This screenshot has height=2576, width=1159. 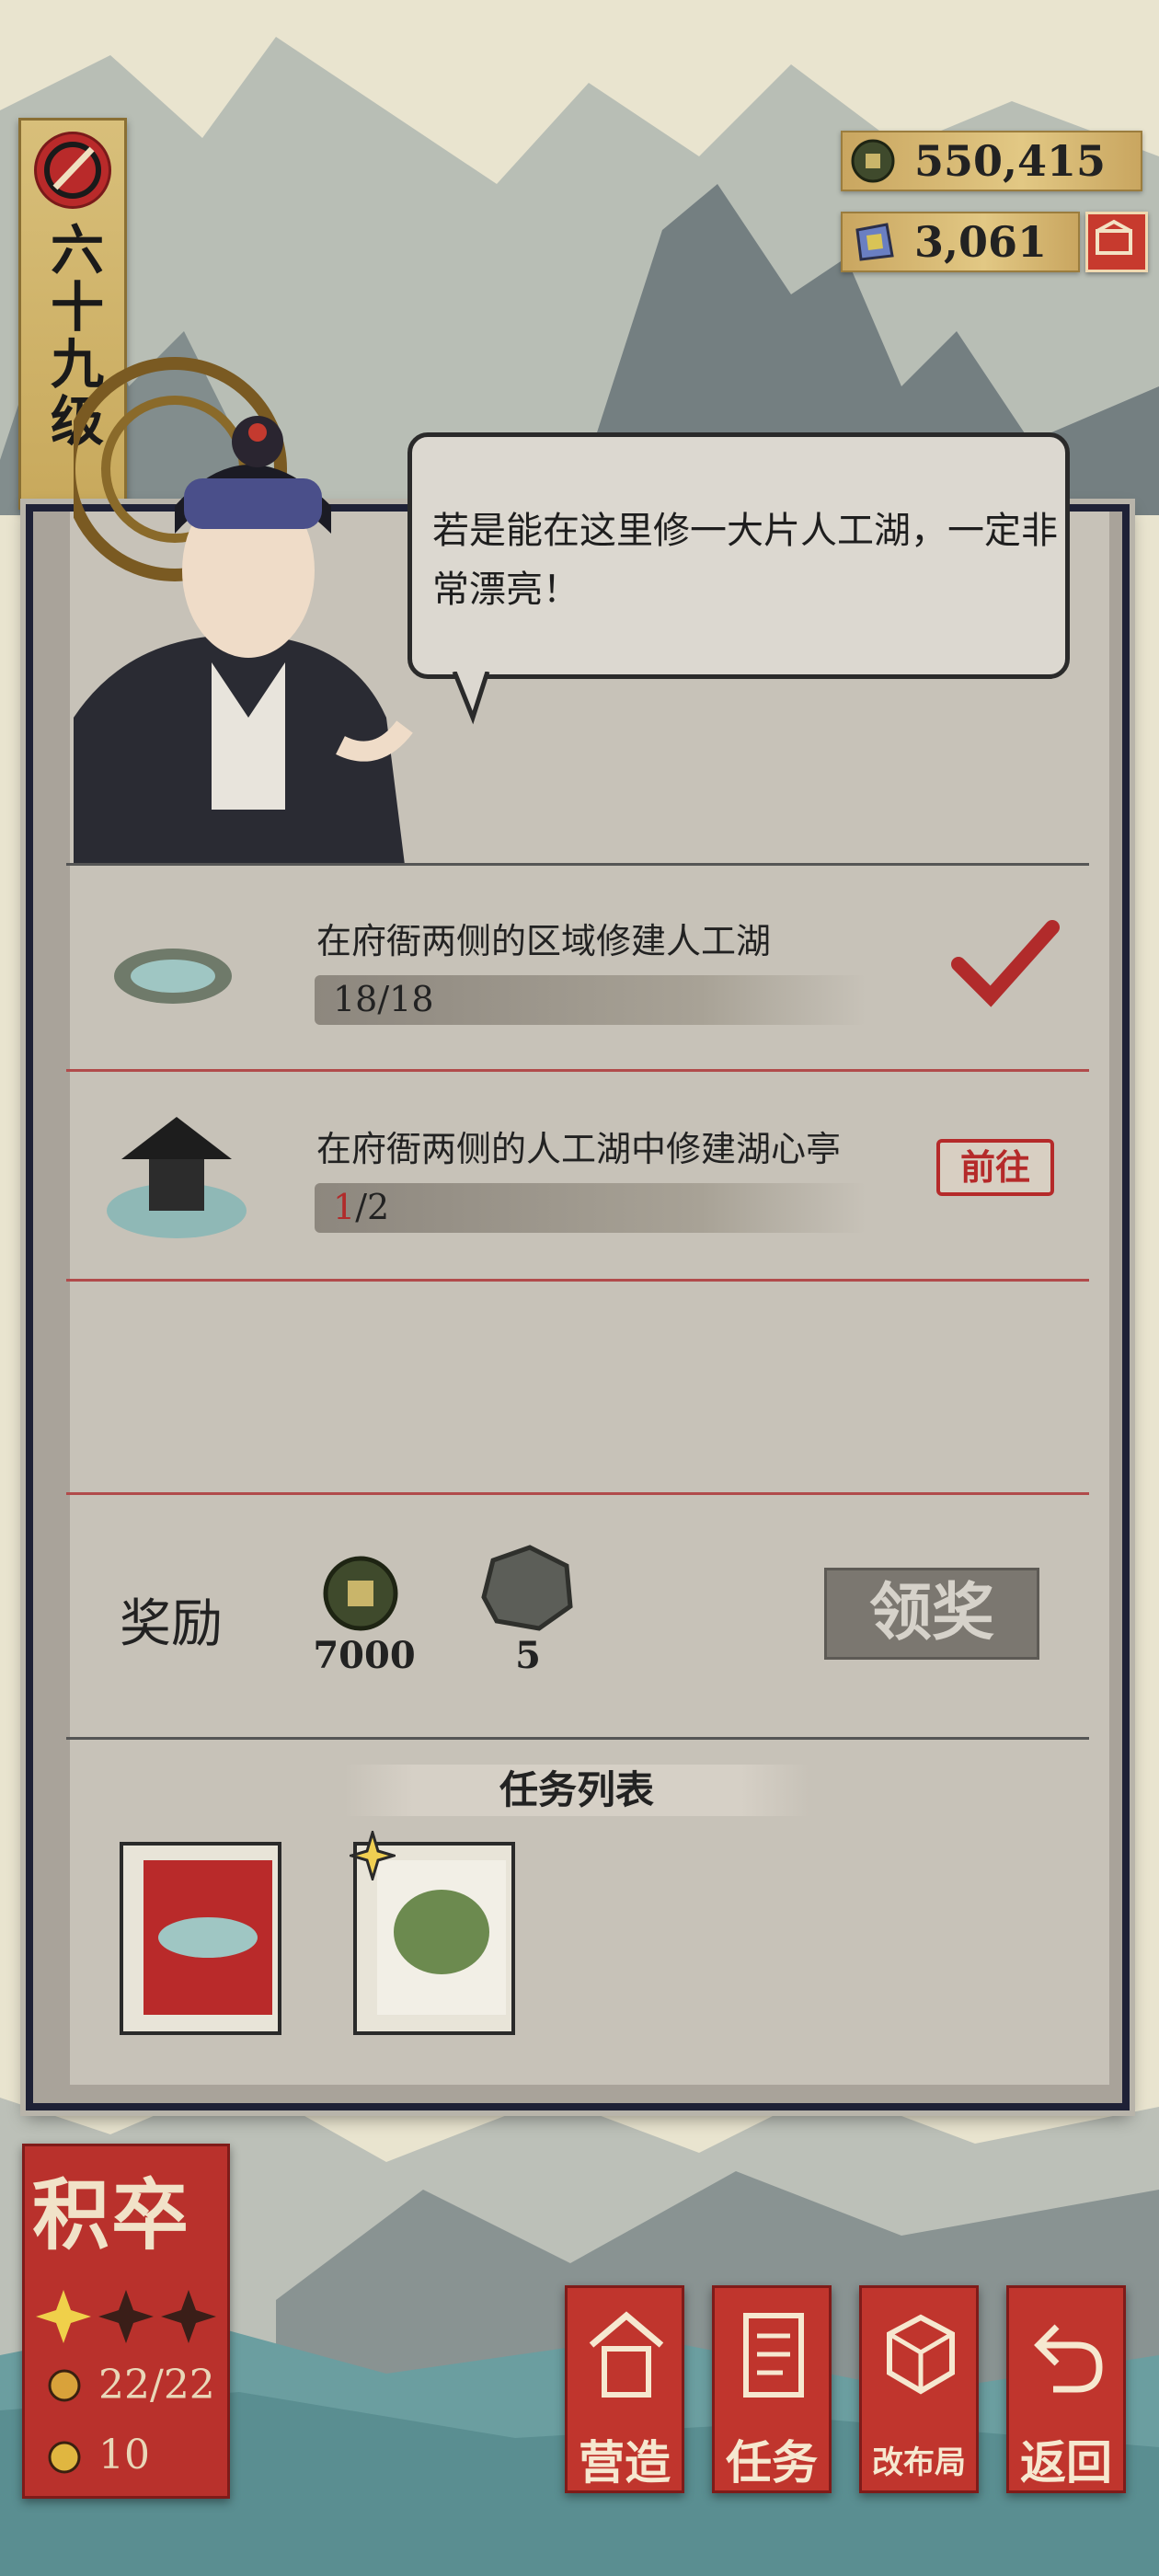 I want to click on tasks-button: 任务, so click(x=772, y=2389).